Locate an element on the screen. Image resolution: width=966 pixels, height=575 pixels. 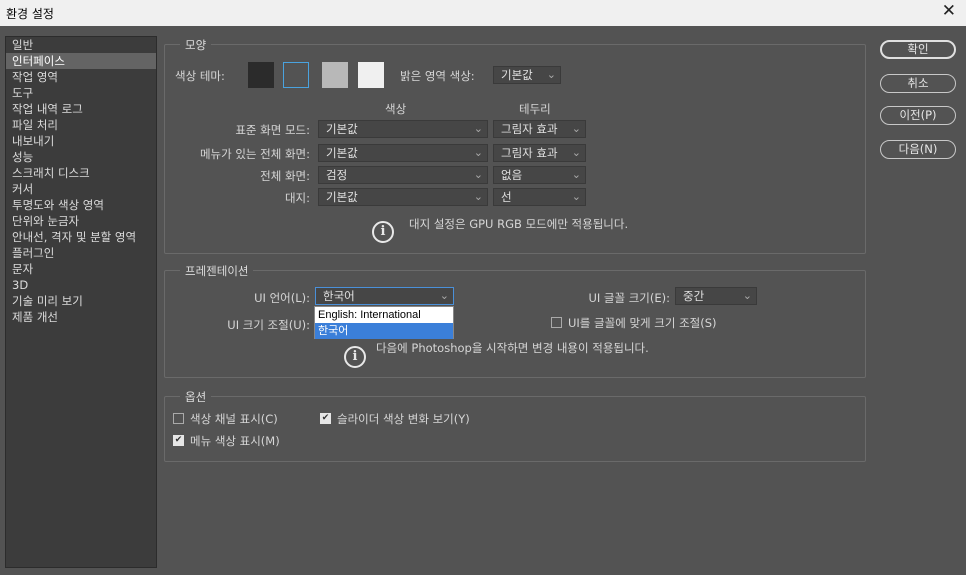
ui-font-size-label: UI 글꼴 크기(E): is located at coordinates (629, 298).